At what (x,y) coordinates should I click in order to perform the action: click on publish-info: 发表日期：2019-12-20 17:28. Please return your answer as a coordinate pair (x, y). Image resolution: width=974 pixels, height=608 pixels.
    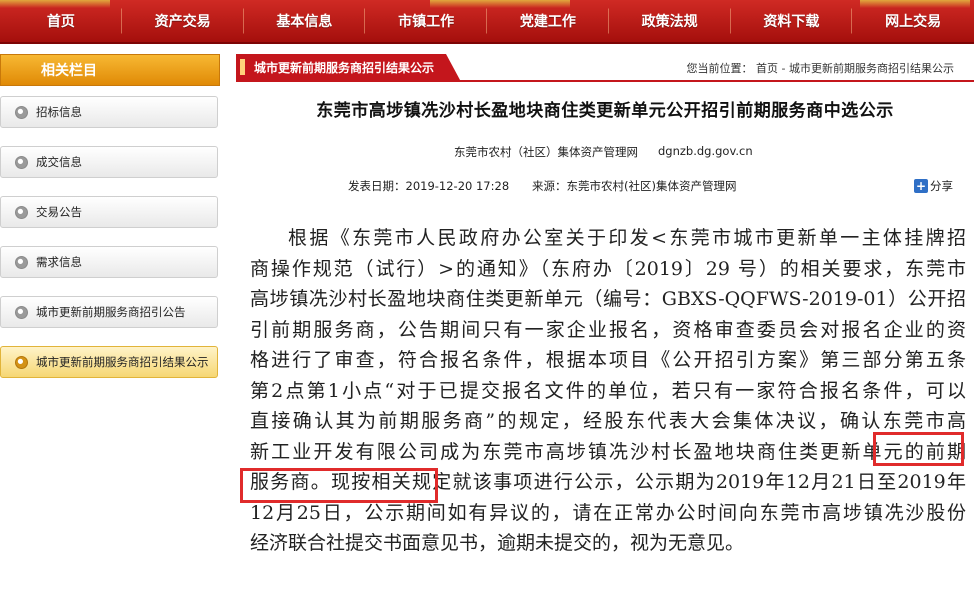
    Looking at the image, I should click on (428, 186).